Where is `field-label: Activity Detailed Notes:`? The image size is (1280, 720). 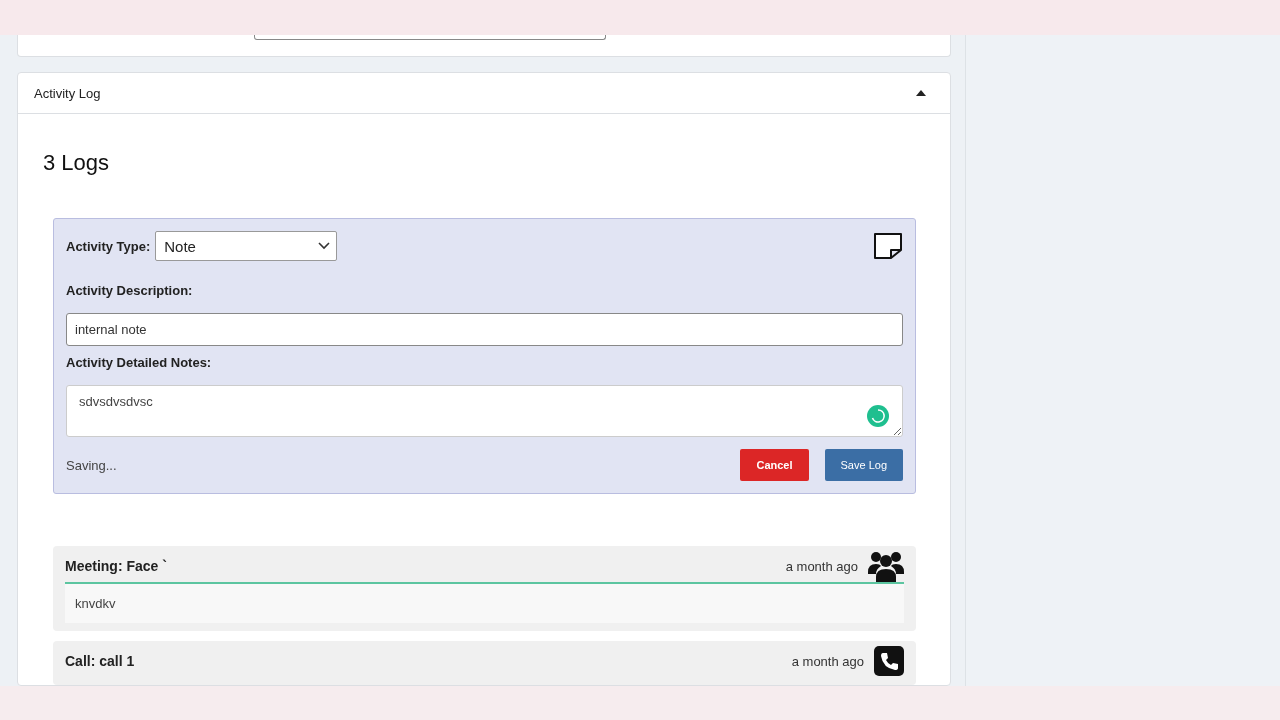
field-label: Activity Detailed Notes: is located at coordinates (139, 362).